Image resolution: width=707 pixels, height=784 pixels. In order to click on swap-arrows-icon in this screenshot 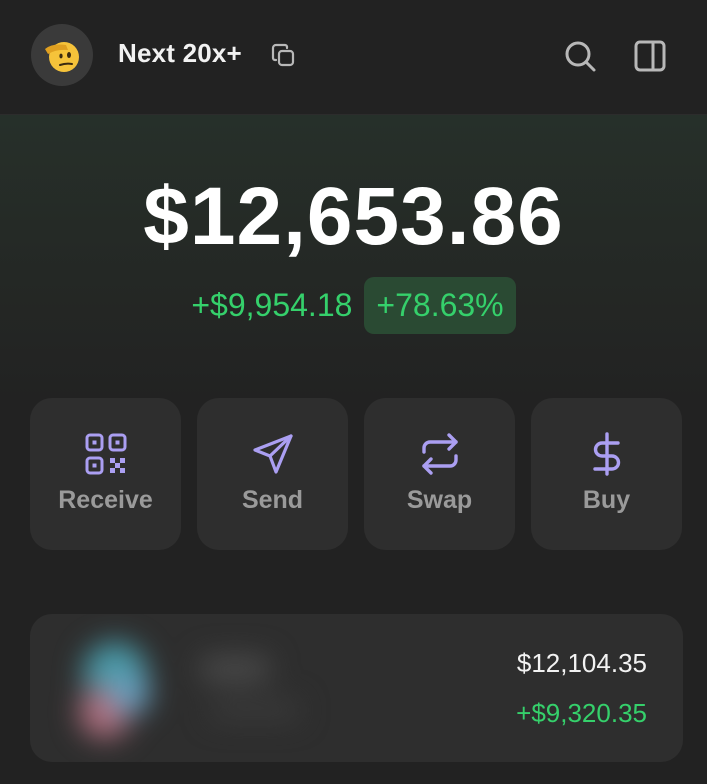, I will do `click(439, 454)`.